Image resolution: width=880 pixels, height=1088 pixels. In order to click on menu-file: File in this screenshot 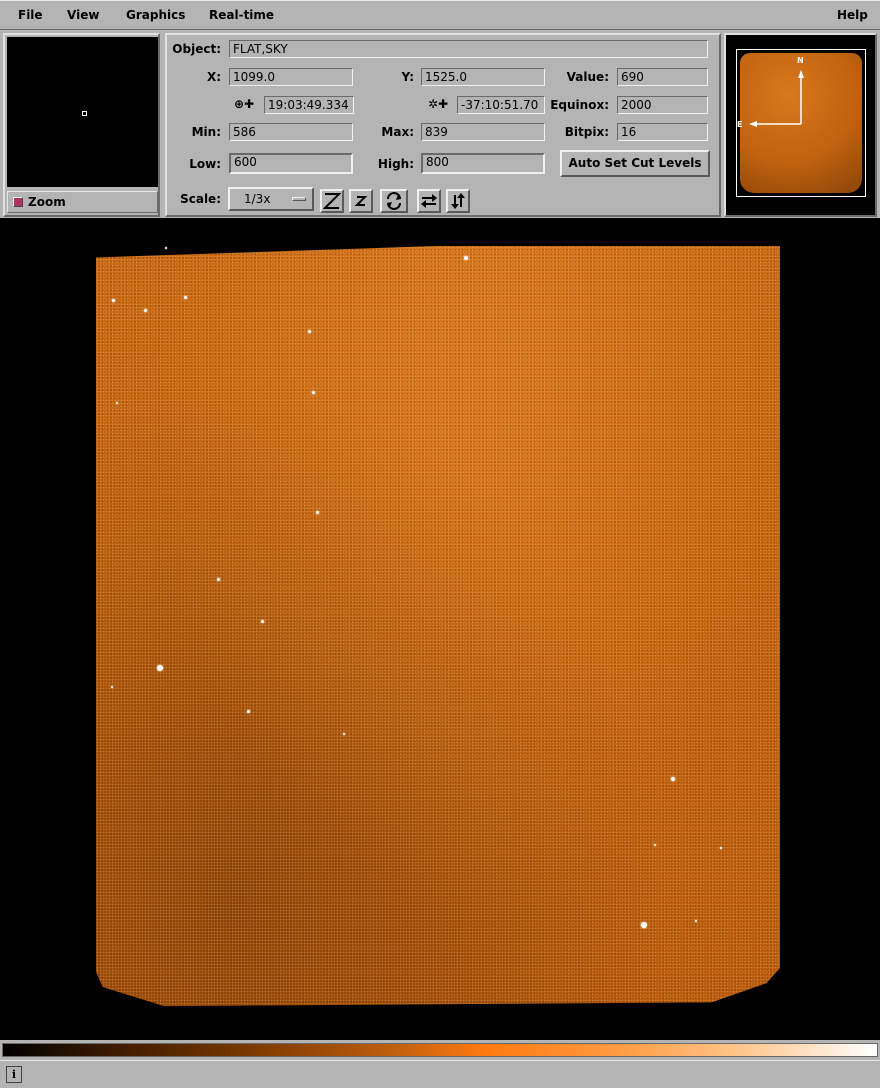, I will do `click(30, 15)`.